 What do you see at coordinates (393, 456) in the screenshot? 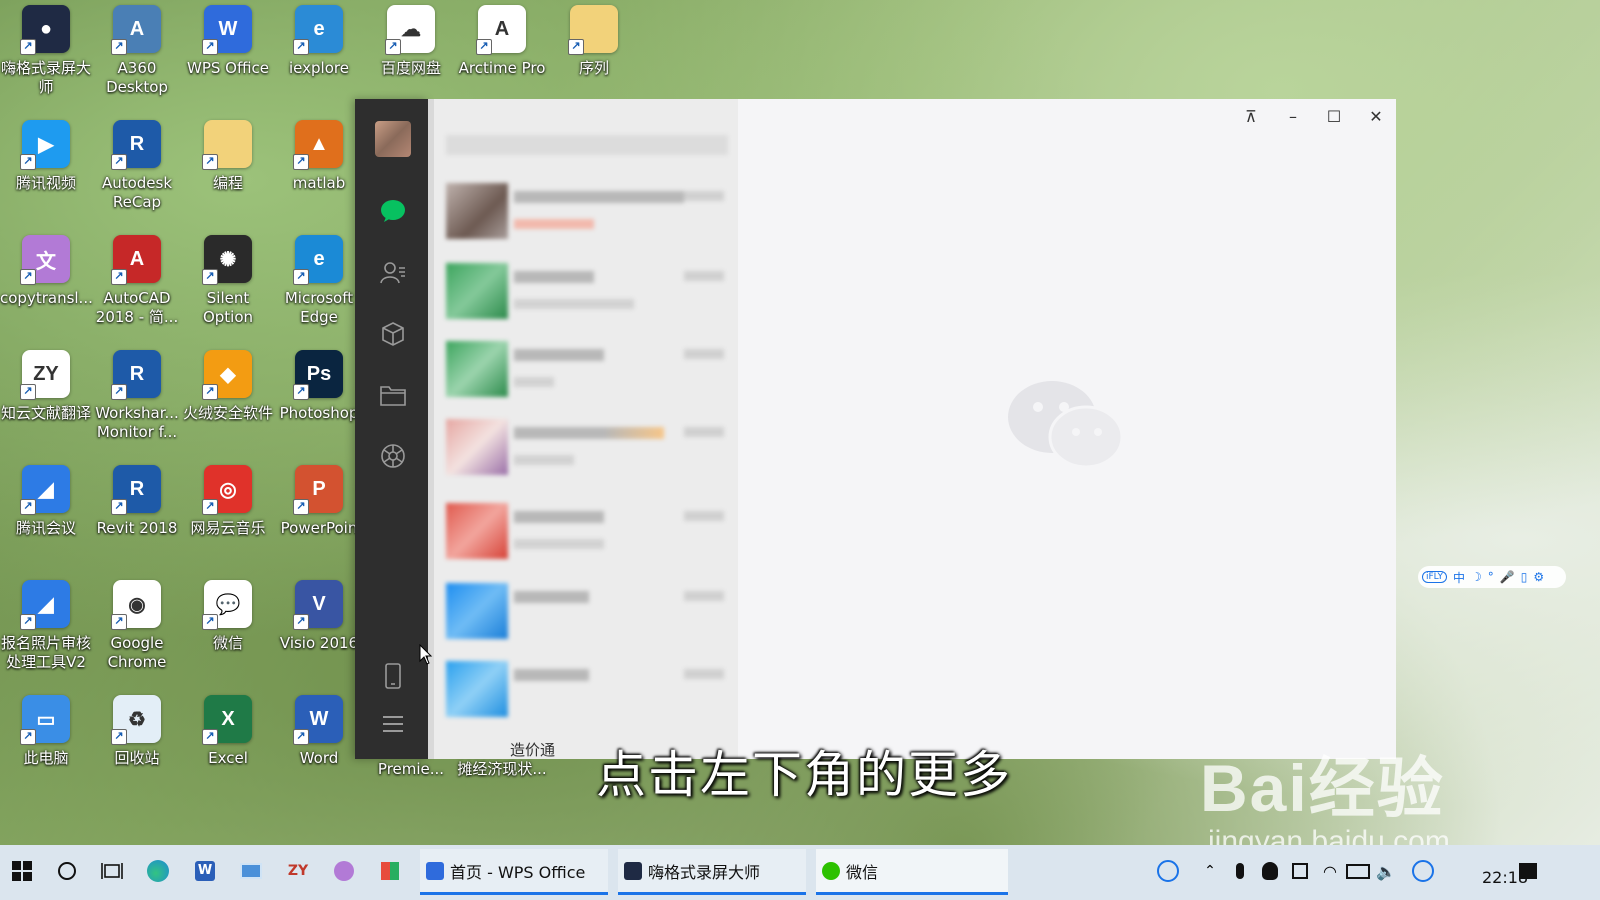
I see `moments-icon` at bounding box center [393, 456].